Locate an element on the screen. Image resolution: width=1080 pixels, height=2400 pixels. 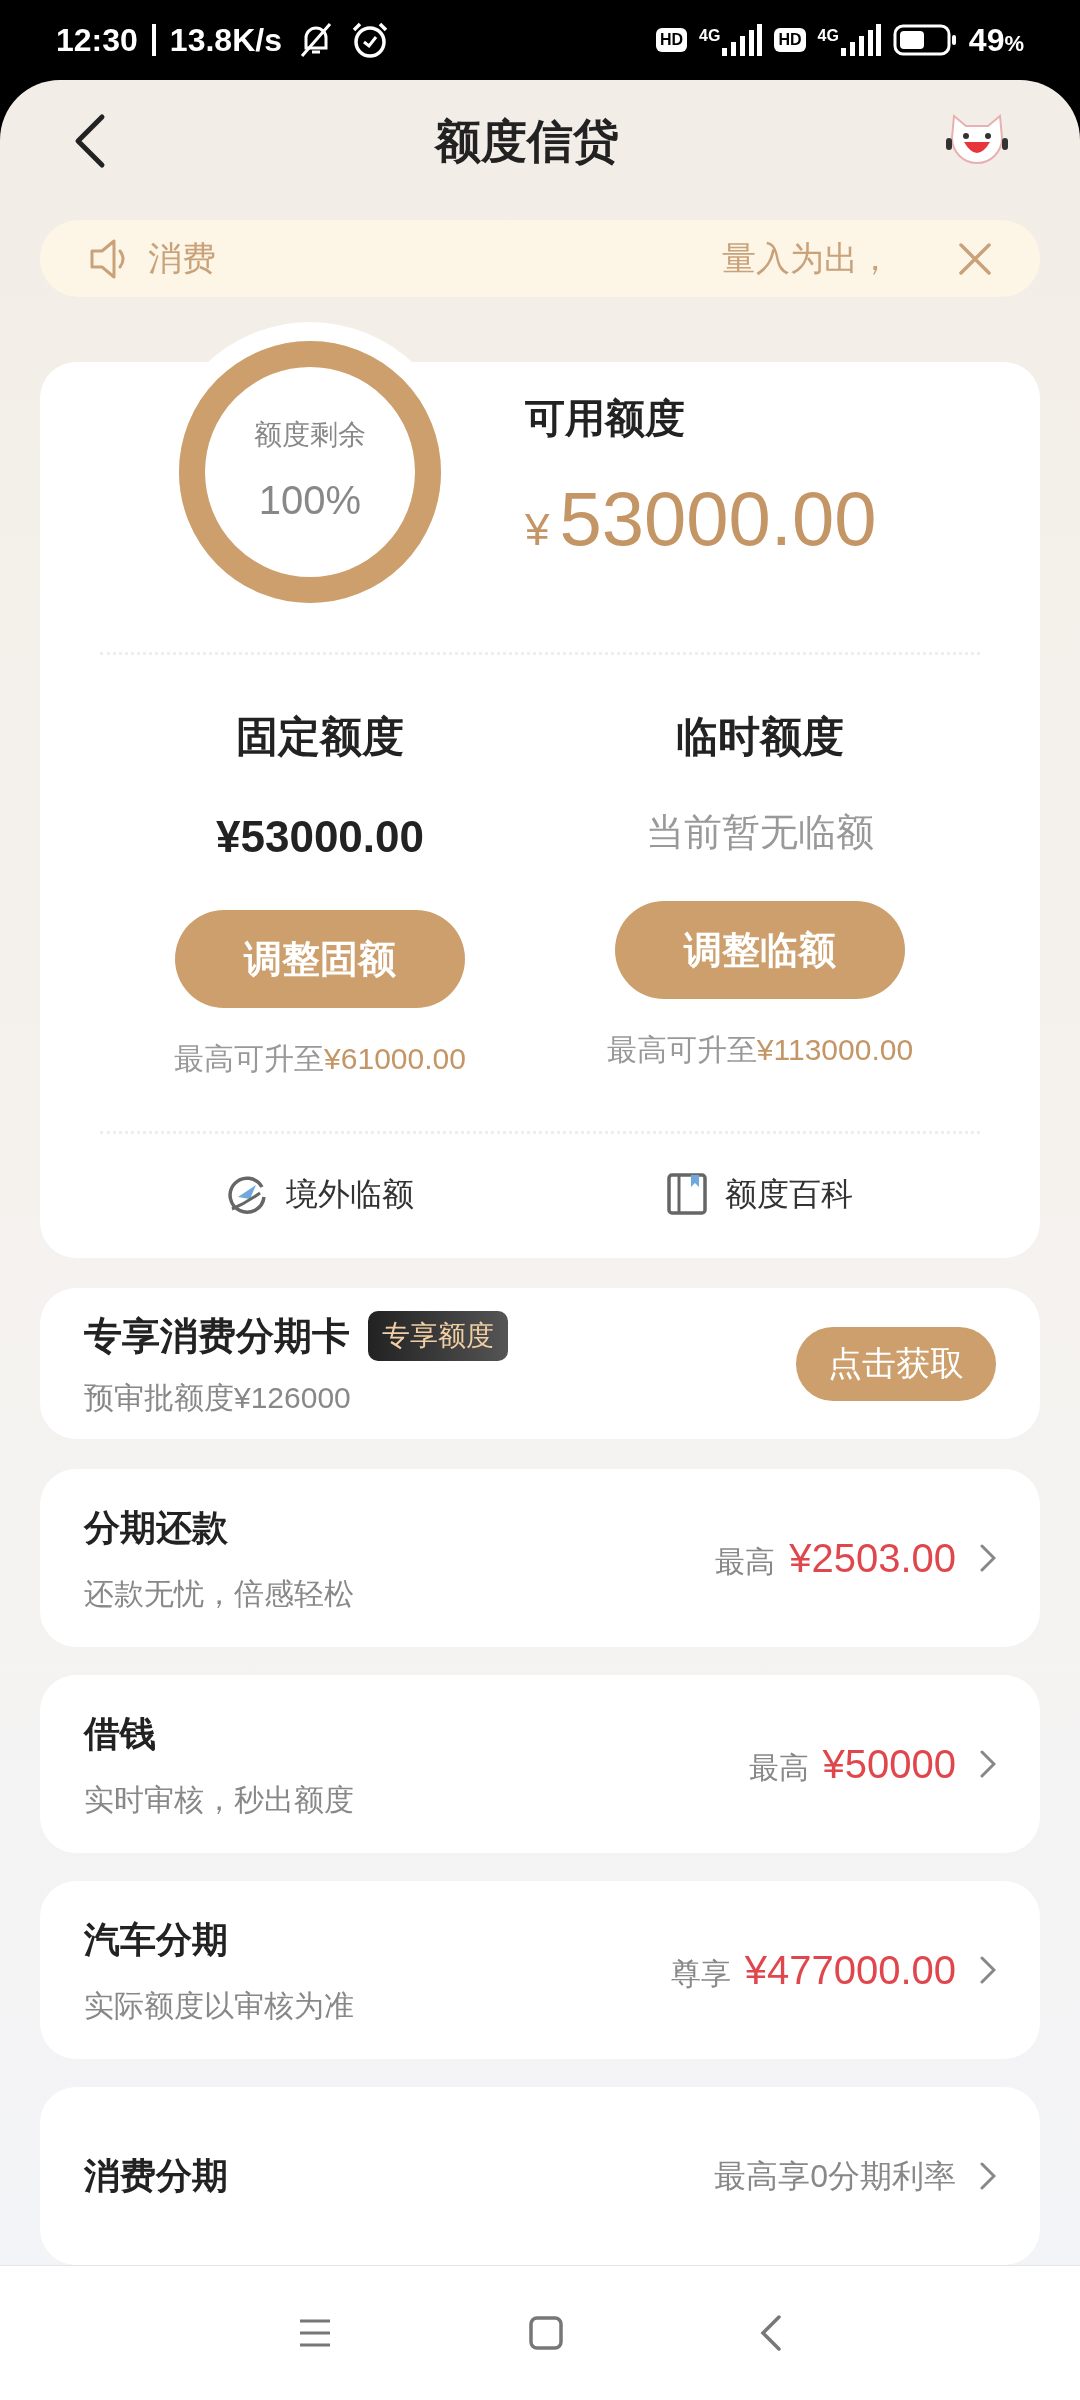
product-title: 借钱 is located at coordinates (120, 1733).